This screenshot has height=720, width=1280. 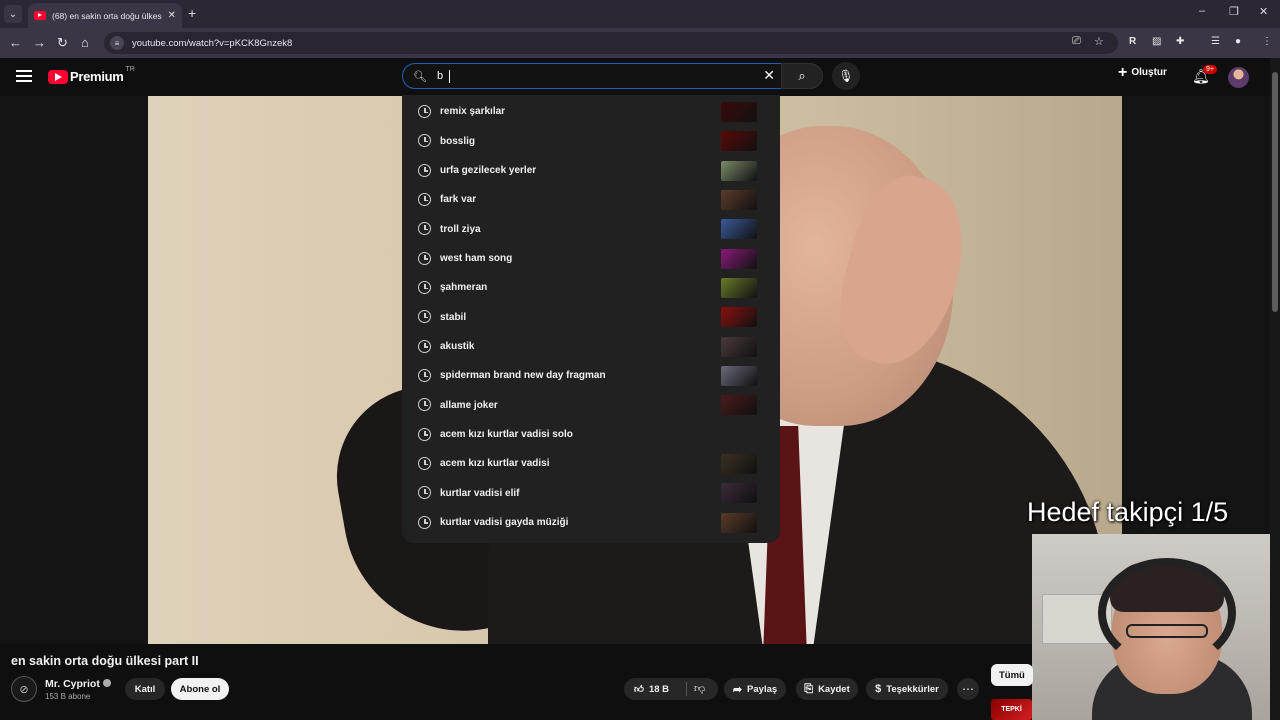 What do you see at coordinates (591, 463) in the screenshot?
I see `suggestion-item: acem kızı kurtlar vadisi` at bounding box center [591, 463].